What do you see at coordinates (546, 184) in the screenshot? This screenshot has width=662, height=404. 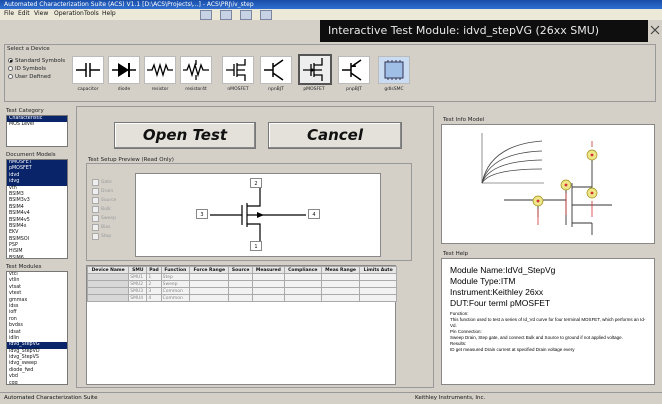 I see `idvd-curve-thumbnail` at bounding box center [546, 184].